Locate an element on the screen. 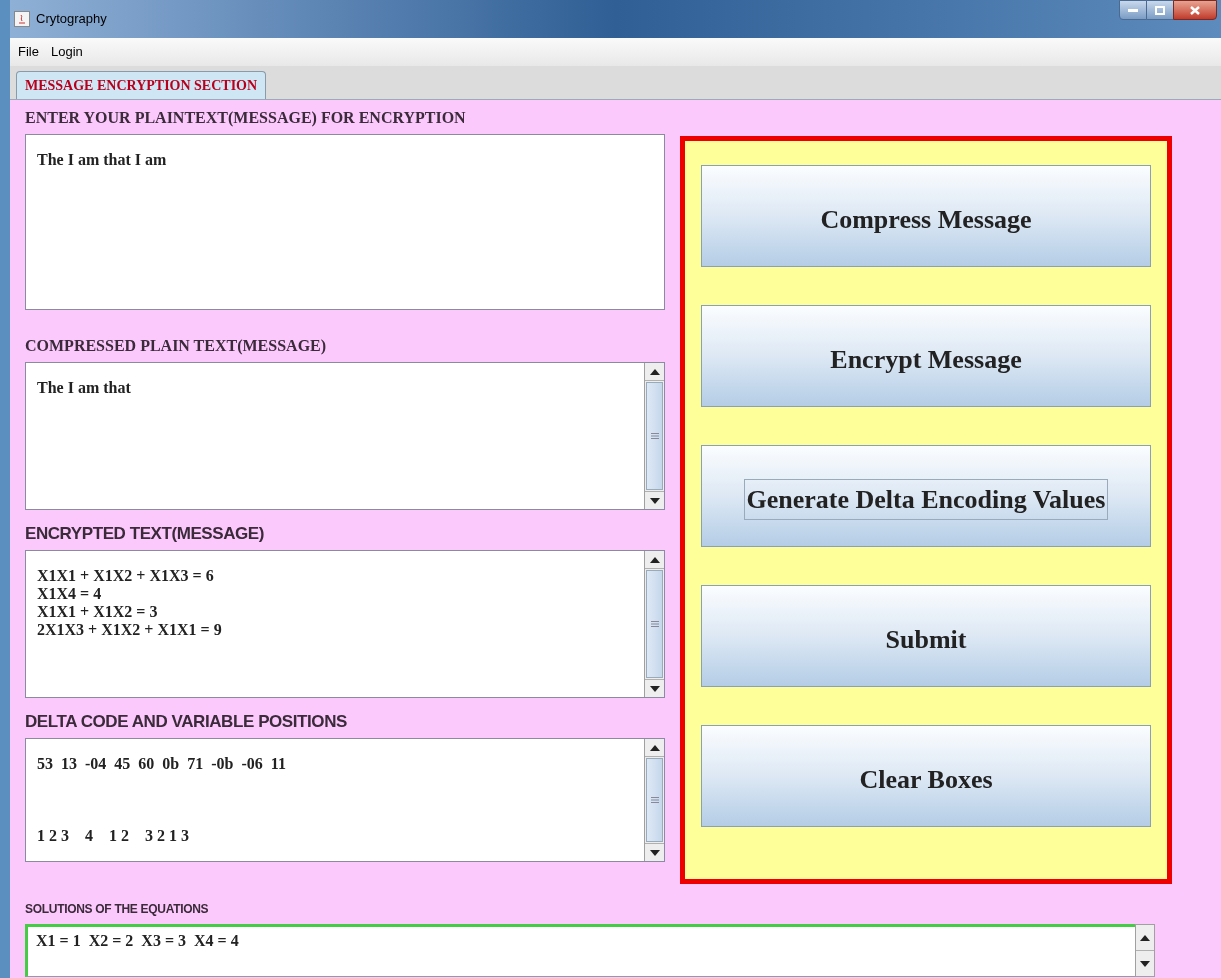  text-line: 1 2 3 4 1 2 3 2 1 3 is located at coordinates (113, 836).